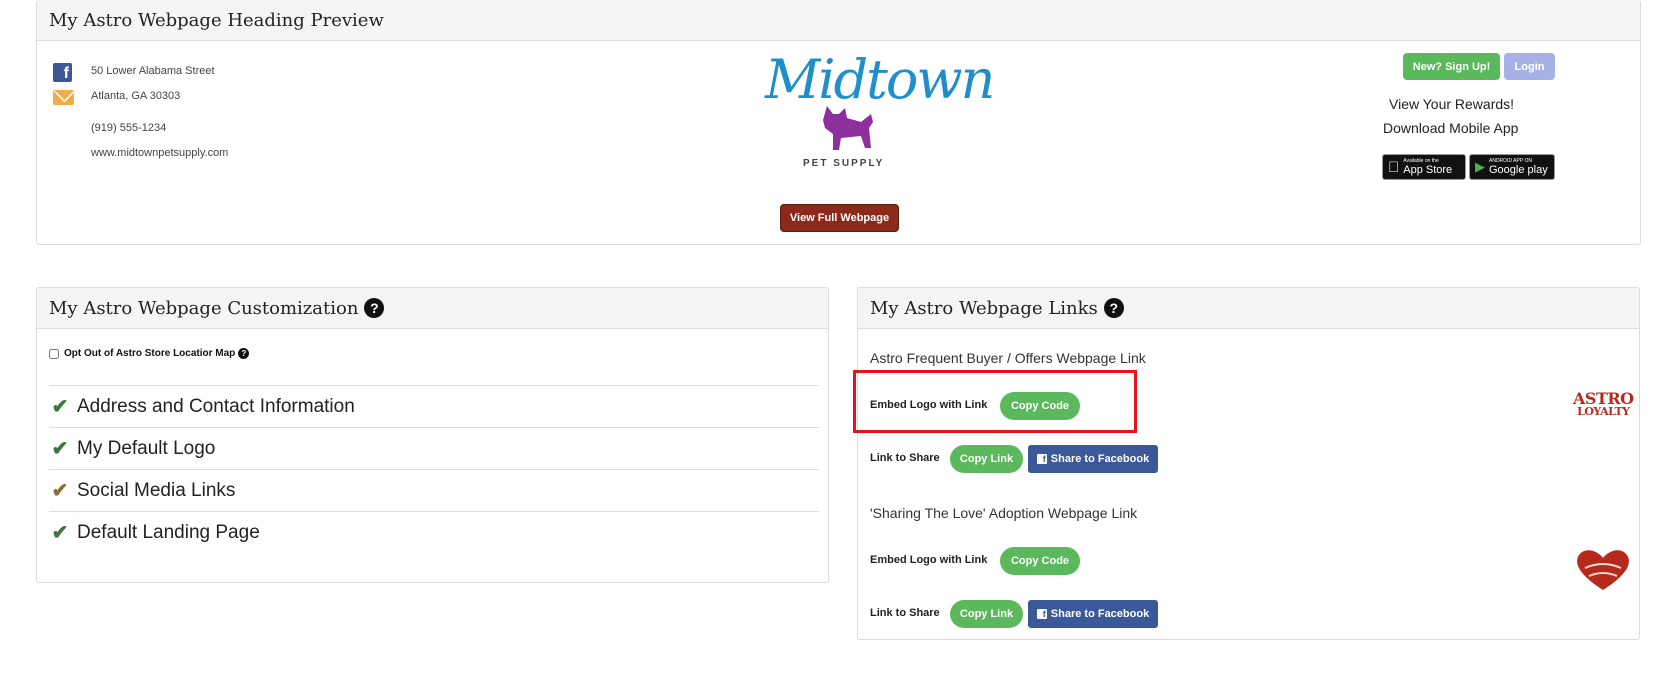  What do you see at coordinates (1004, 513) in the screenshot?
I see `adoption-link-title: 'Sharing The Love' Adoption Webpage Link` at bounding box center [1004, 513].